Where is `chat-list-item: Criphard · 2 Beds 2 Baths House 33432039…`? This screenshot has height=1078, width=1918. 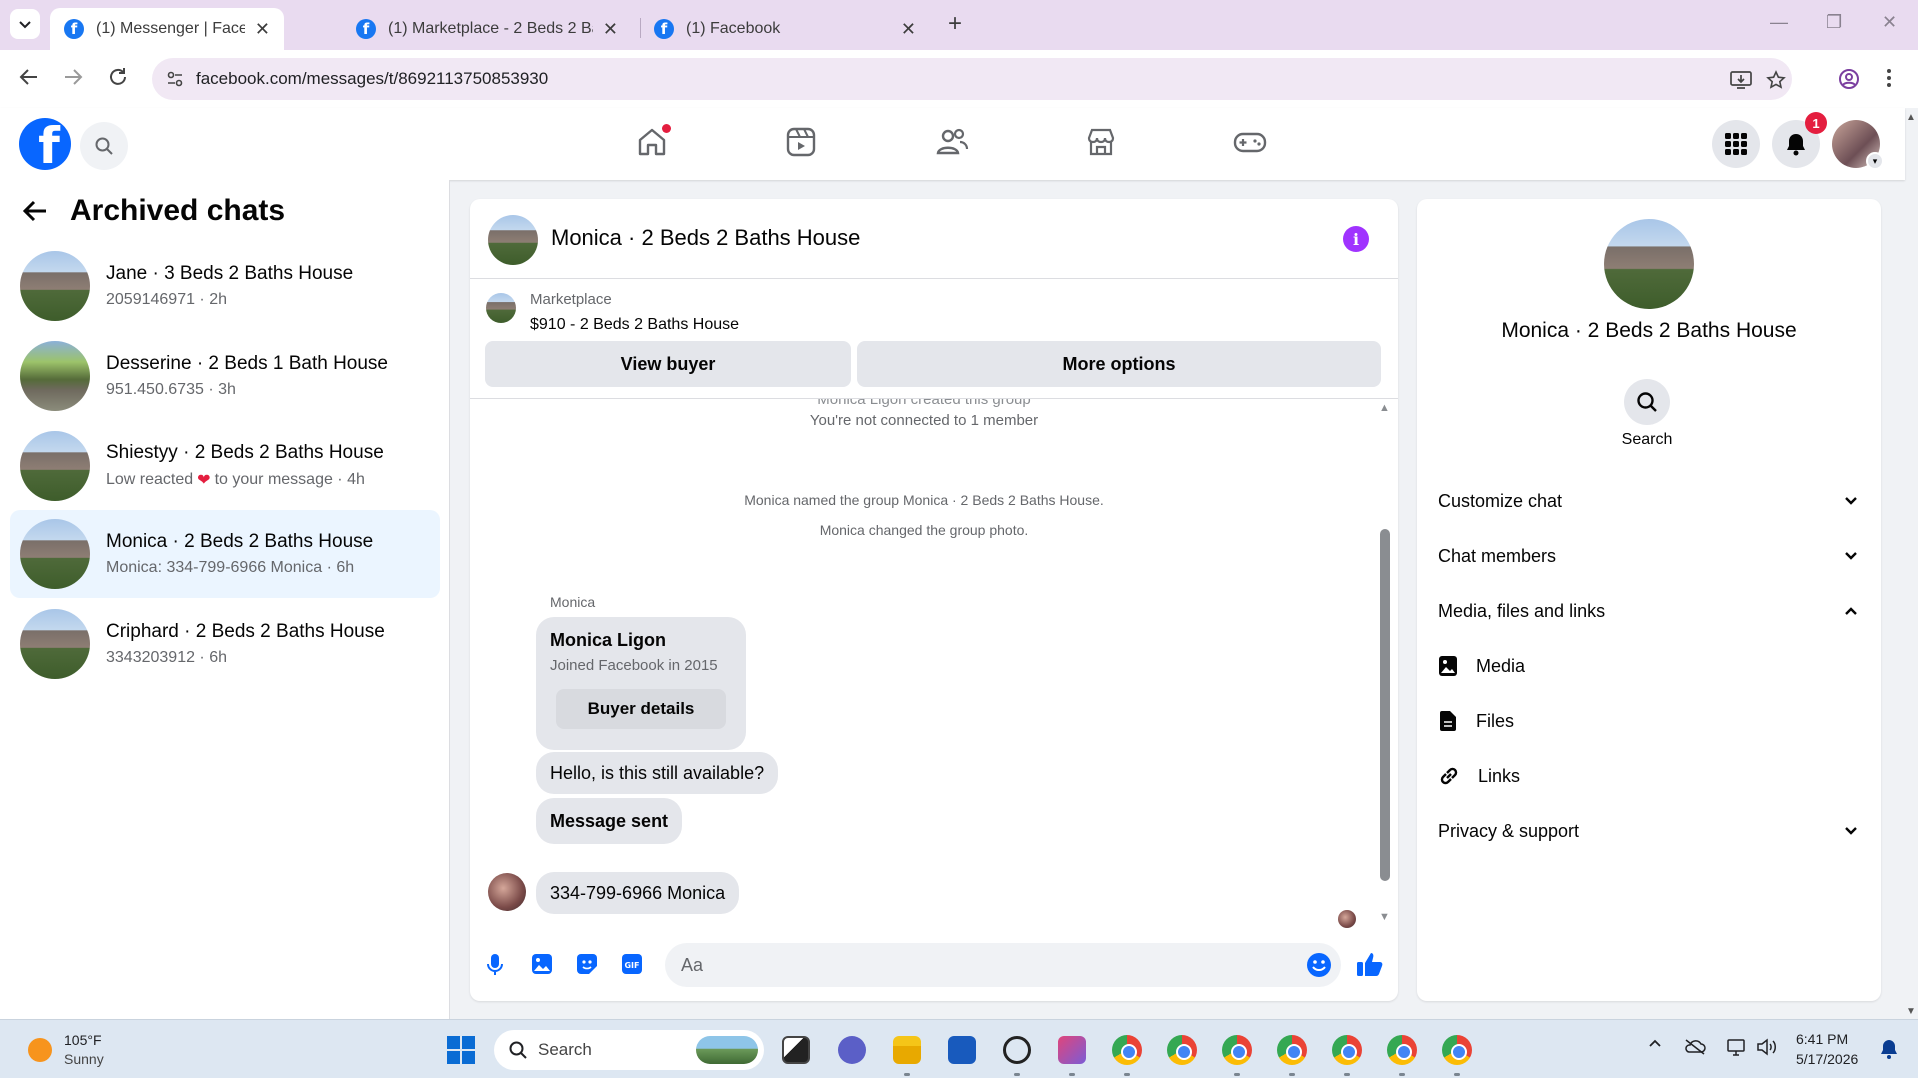 chat-list-item: Criphard · 2 Beds 2 Baths House 33432039… is located at coordinates (225, 644).